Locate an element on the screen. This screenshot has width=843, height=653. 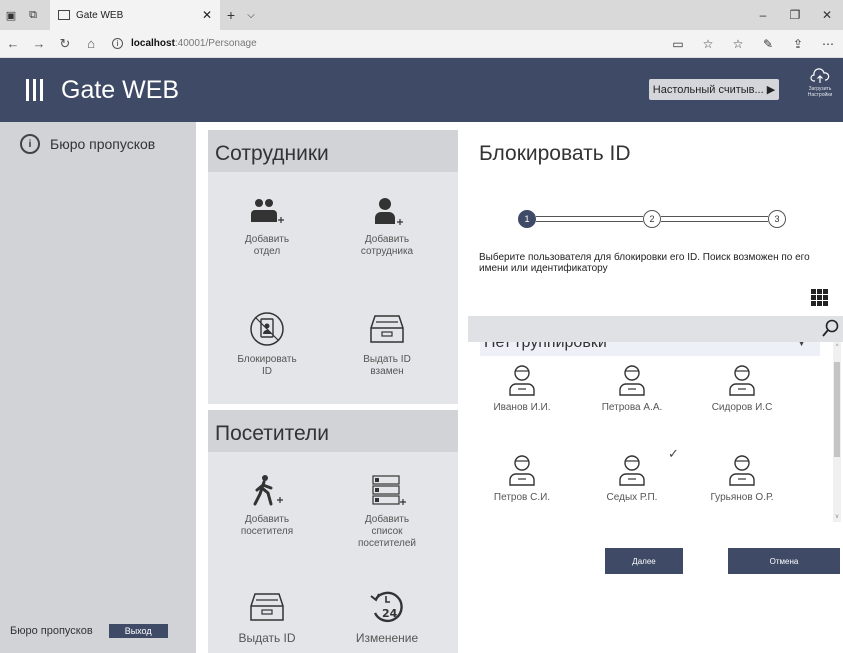
walking-person-icon is located at coordinates (268, 490).